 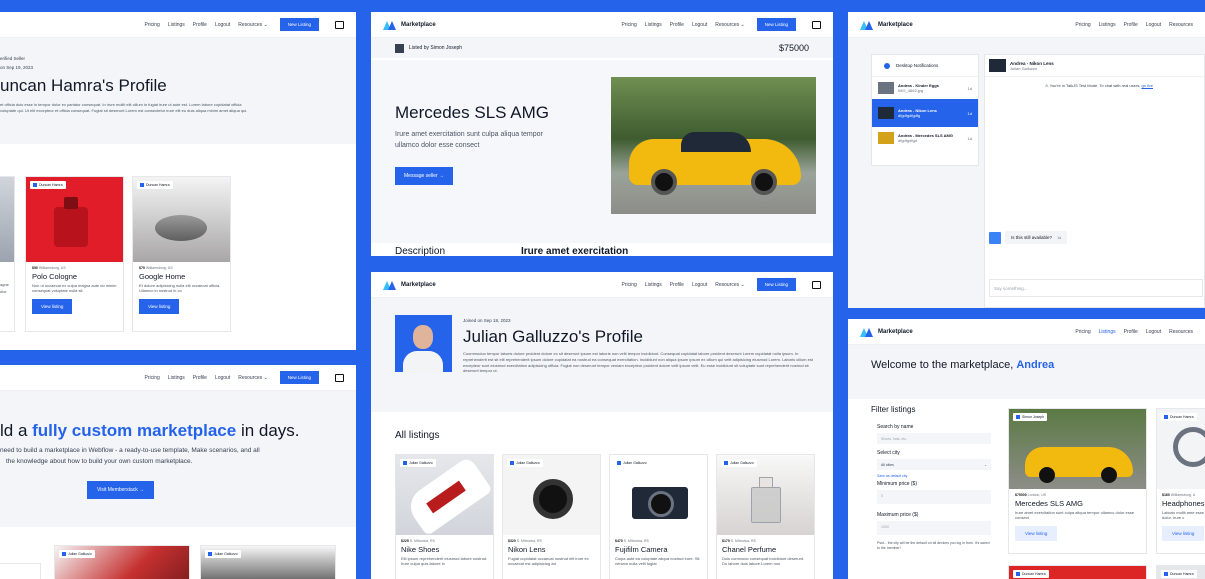 What do you see at coordinates (743, 541) in the screenshot?
I see `location: S. Mitrovica, RS` at bounding box center [743, 541].